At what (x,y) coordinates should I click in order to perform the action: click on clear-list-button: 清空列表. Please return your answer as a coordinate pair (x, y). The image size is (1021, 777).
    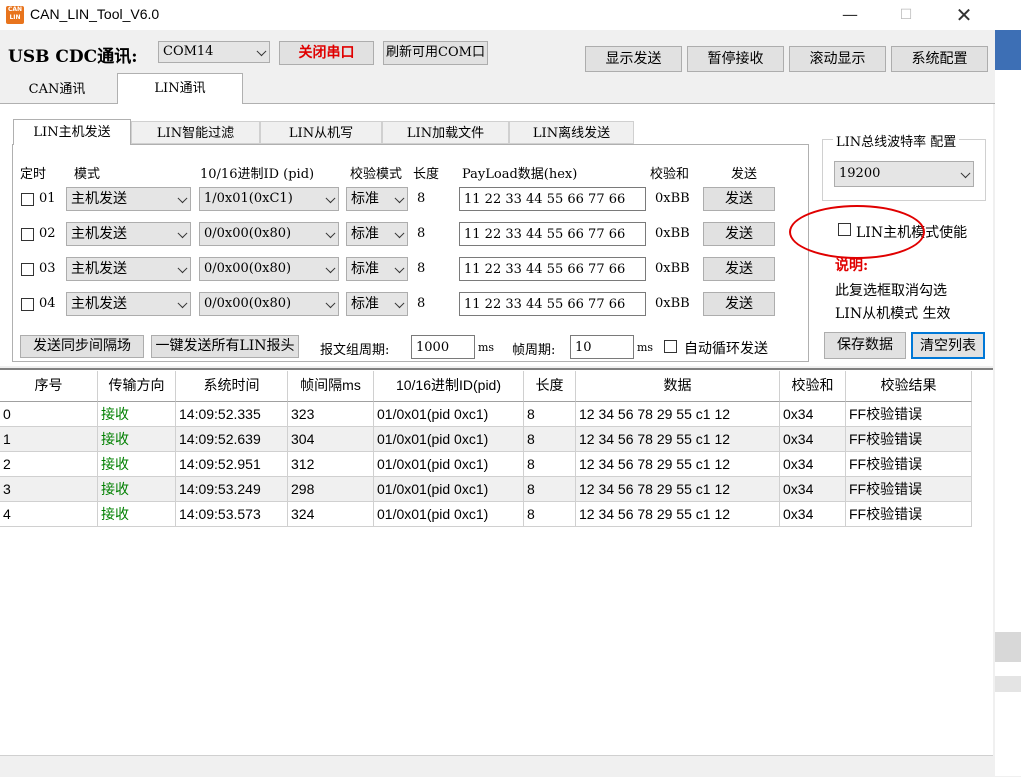
    Looking at the image, I should click on (948, 345).